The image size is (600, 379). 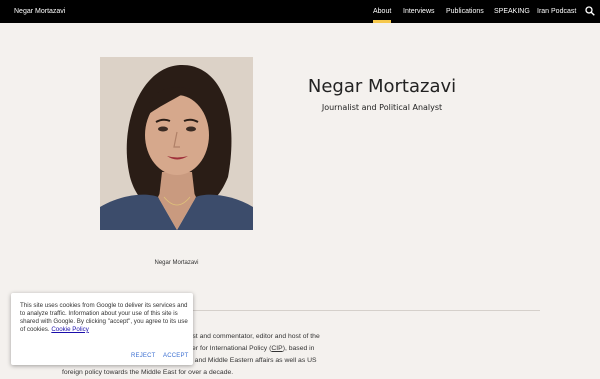 I want to click on nav-iran-podcast: Iran Podcast, so click(x=556, y=11).